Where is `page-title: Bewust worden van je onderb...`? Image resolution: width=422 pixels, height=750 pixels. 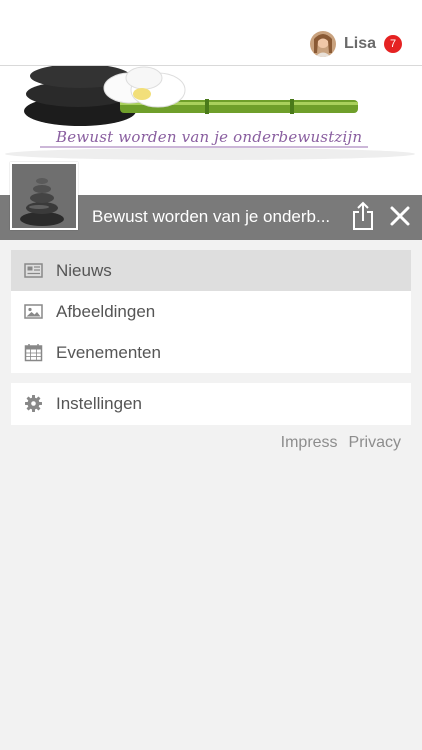 page-title: Bewust worden van je onderb... is located at coordinates (211, 216).